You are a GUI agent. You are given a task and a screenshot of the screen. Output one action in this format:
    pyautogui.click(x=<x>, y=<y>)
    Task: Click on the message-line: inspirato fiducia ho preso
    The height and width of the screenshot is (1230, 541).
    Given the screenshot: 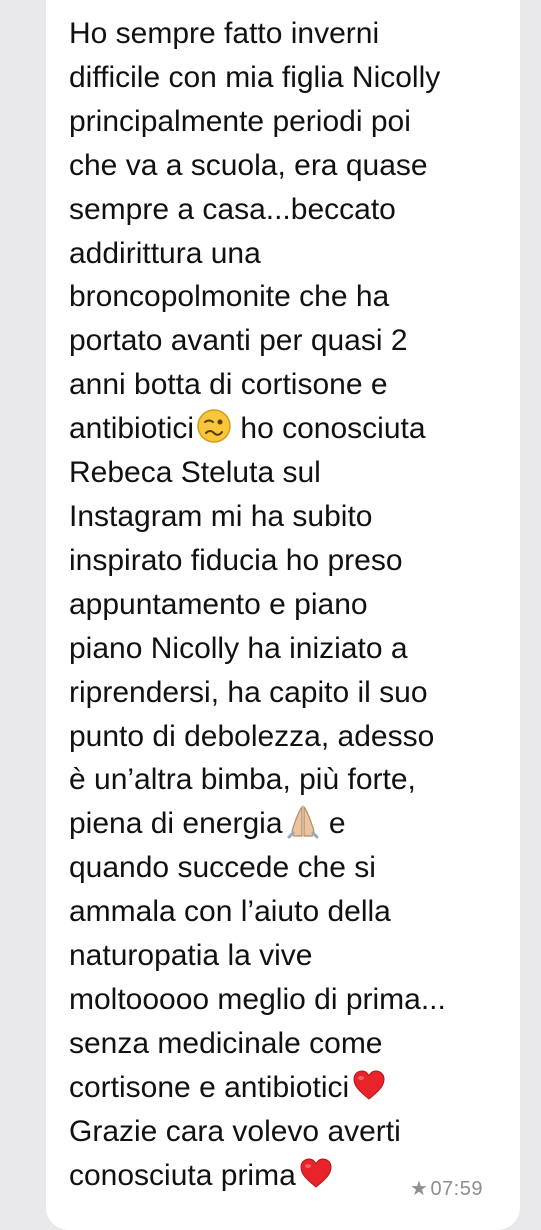 What is the action you would take?
    pyautogui.click(x=236, y=560)
    